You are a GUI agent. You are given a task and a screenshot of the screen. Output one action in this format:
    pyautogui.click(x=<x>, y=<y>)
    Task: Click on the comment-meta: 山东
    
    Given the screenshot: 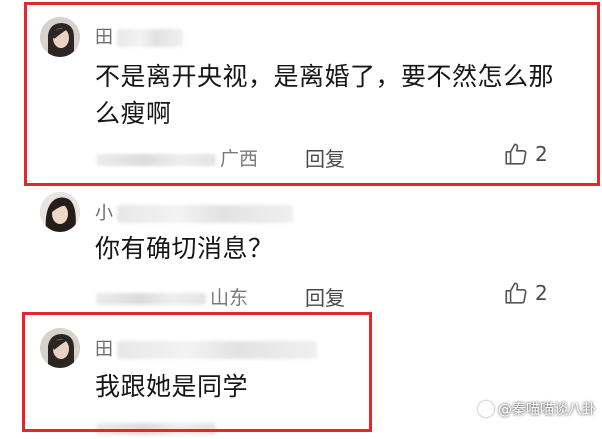 What is the action you would take?
    pyautogui.click(x=172, y=296)
    